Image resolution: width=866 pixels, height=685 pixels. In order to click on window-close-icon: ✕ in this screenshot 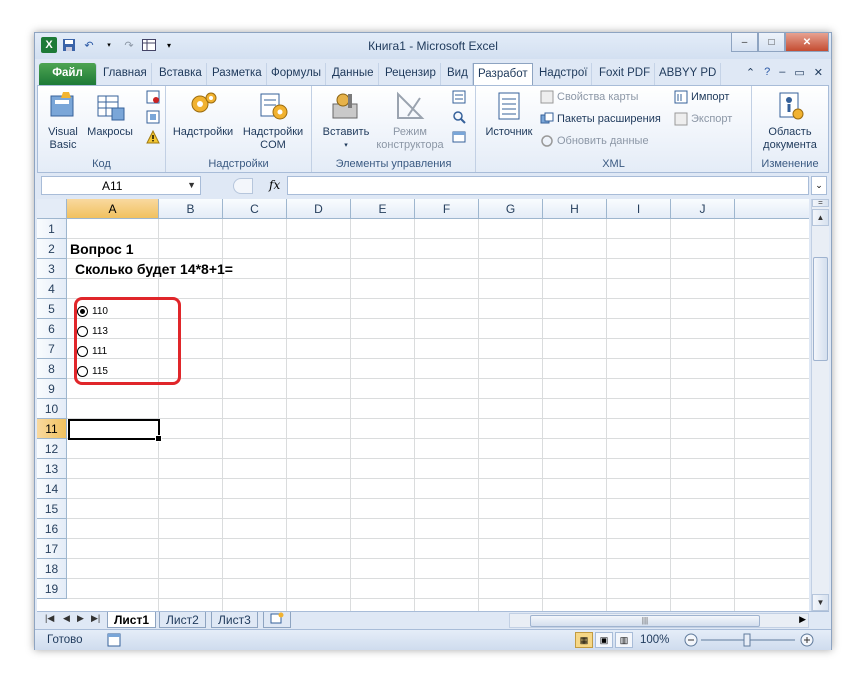, I will do `click(818, 72)`.